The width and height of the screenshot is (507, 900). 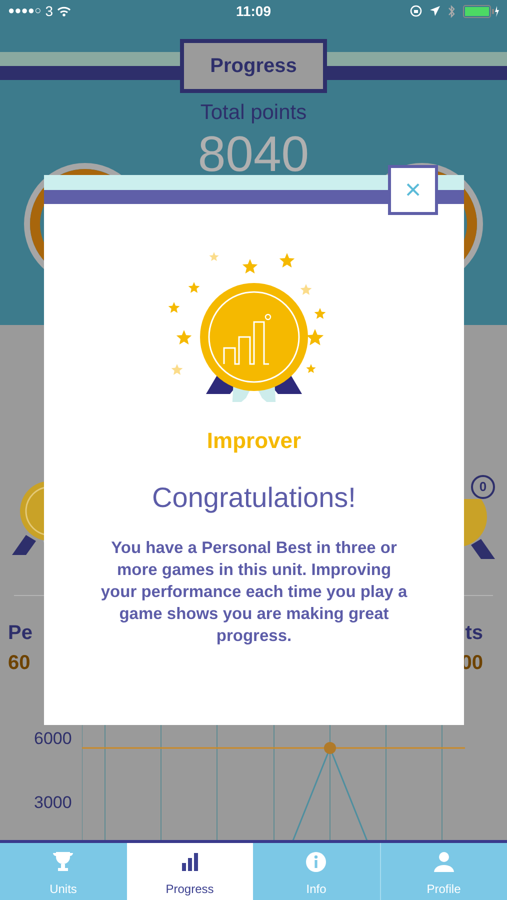 What do you see at coordinates (53, 803) in the screenshot?
I see `axis-tick-label: 3000` at bounding box center [53, 803].